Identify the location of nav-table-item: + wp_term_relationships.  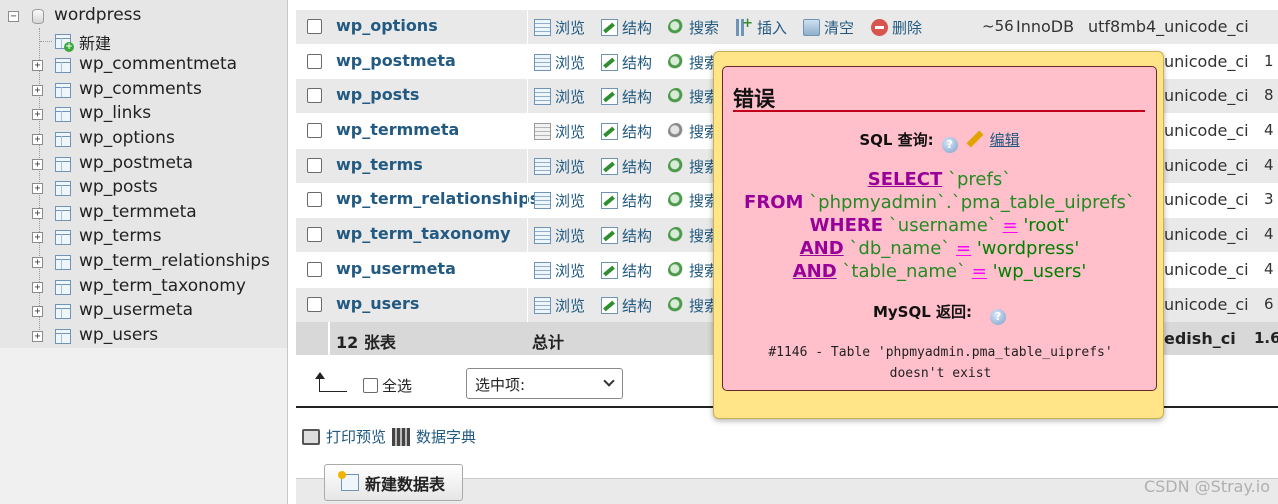
(143, 262).